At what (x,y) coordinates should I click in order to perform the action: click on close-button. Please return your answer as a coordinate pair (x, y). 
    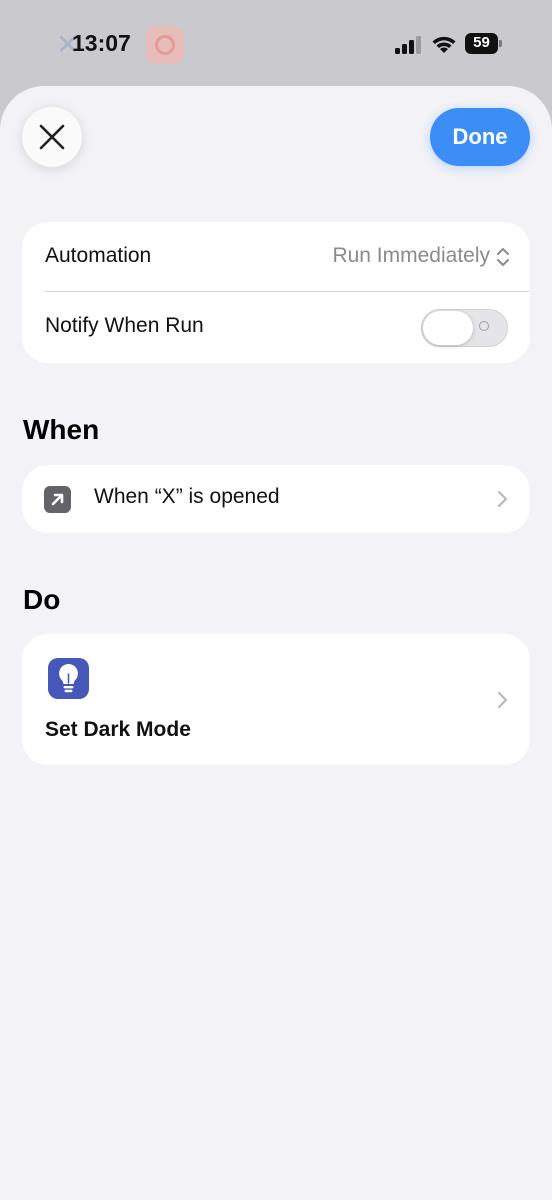
    Looking at the image, I should click on (52, 137).